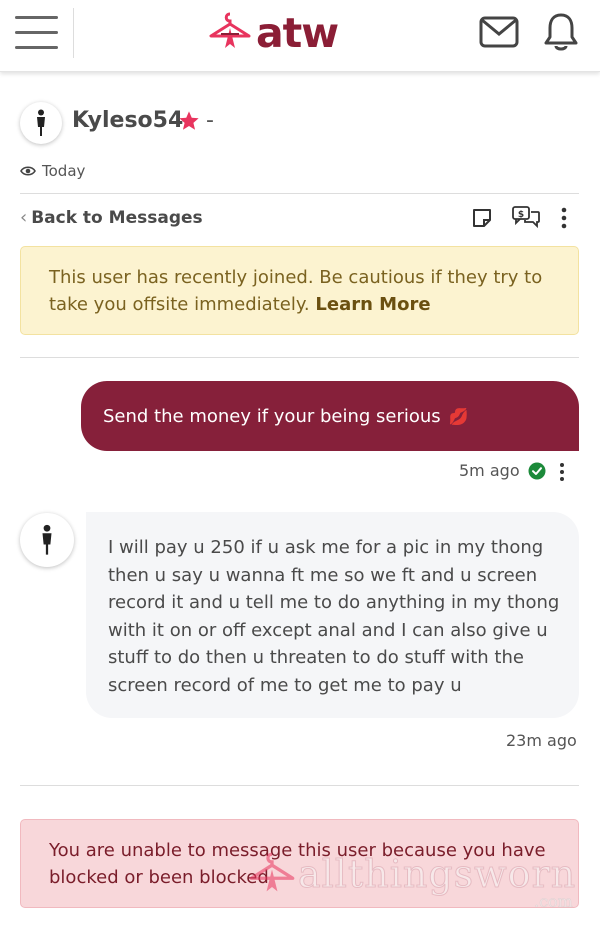  I want to click on user-avatar, so click(41, 123).